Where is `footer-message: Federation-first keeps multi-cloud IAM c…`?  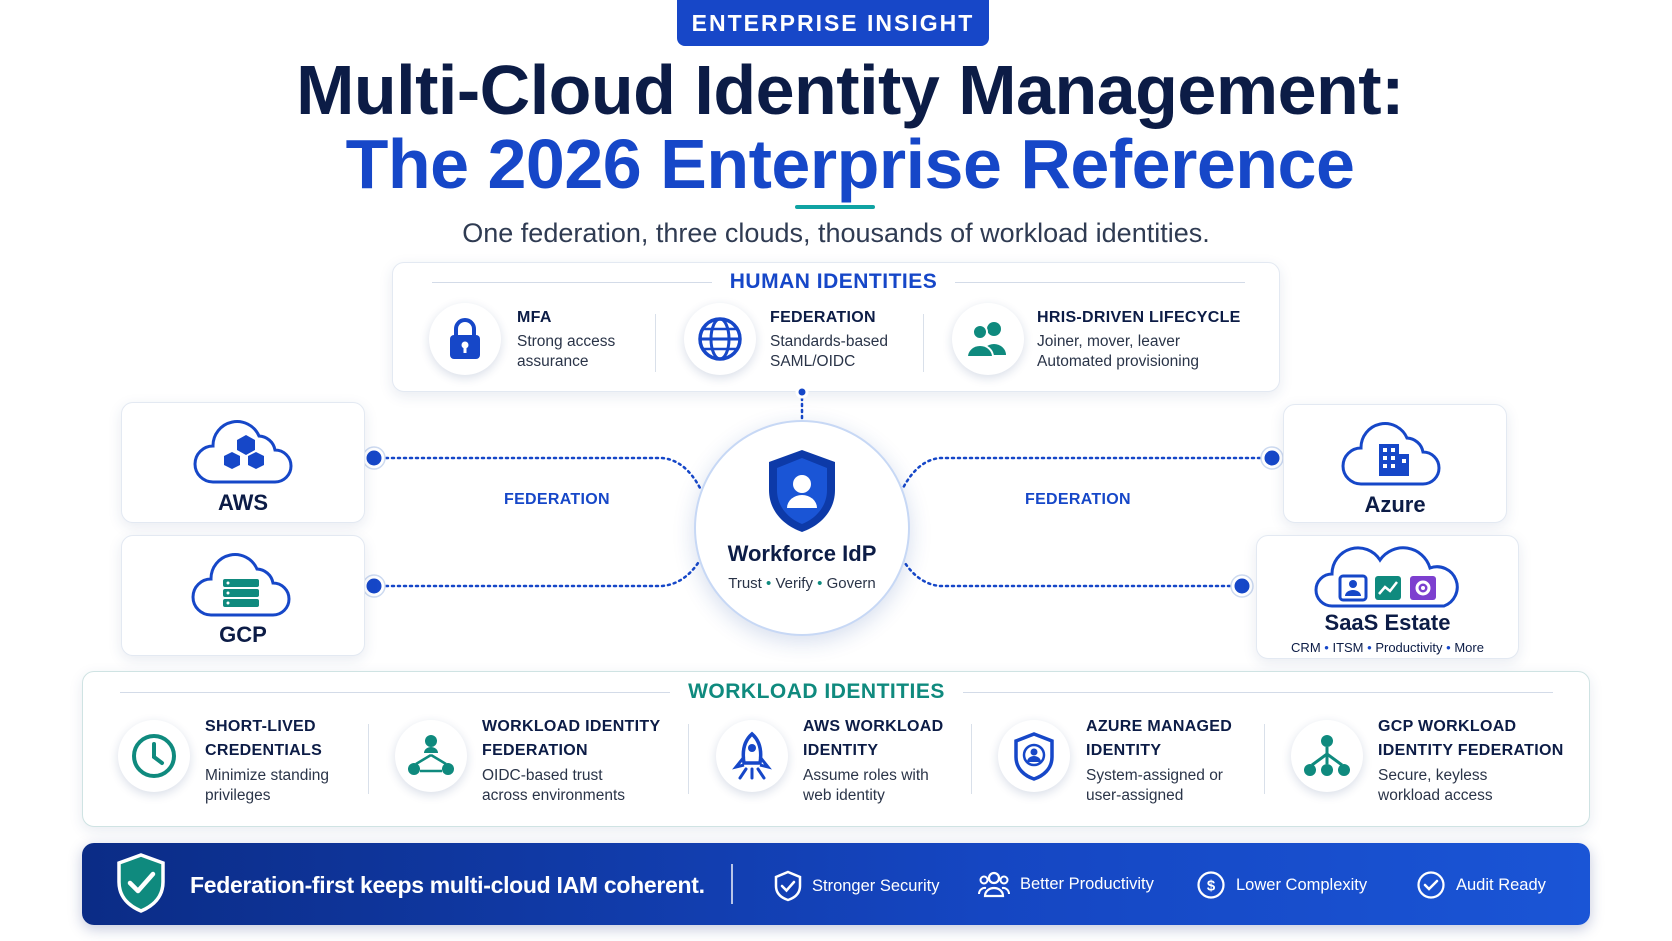
footer-message: Federation-first keeps multi-cloud IAM c… is located at coordinates (447, 885).